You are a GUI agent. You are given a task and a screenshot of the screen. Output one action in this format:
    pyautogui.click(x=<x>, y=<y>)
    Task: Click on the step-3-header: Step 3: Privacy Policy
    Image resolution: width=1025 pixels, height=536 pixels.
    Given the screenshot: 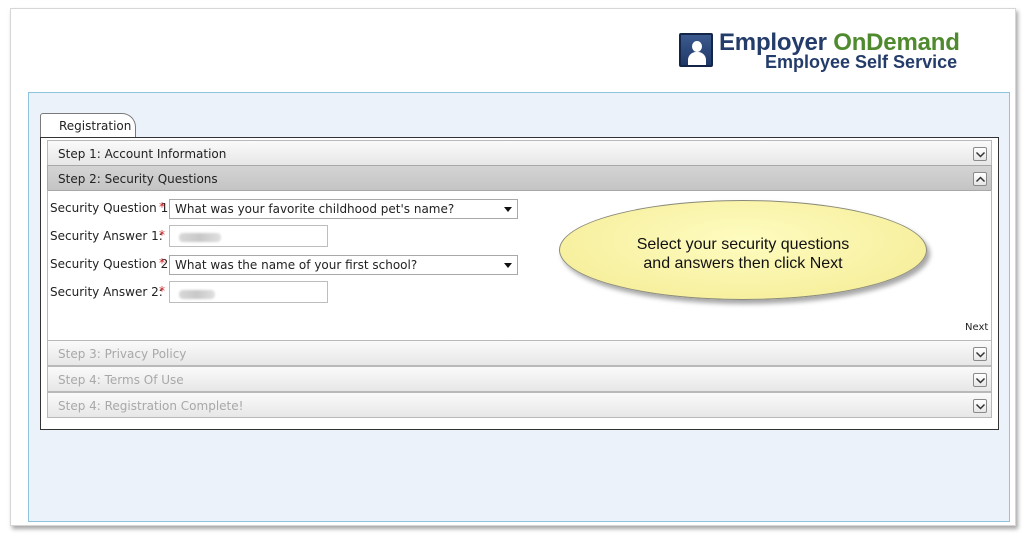 What is the action you would take?
    pyautogui.click(x=519, y=353)
    